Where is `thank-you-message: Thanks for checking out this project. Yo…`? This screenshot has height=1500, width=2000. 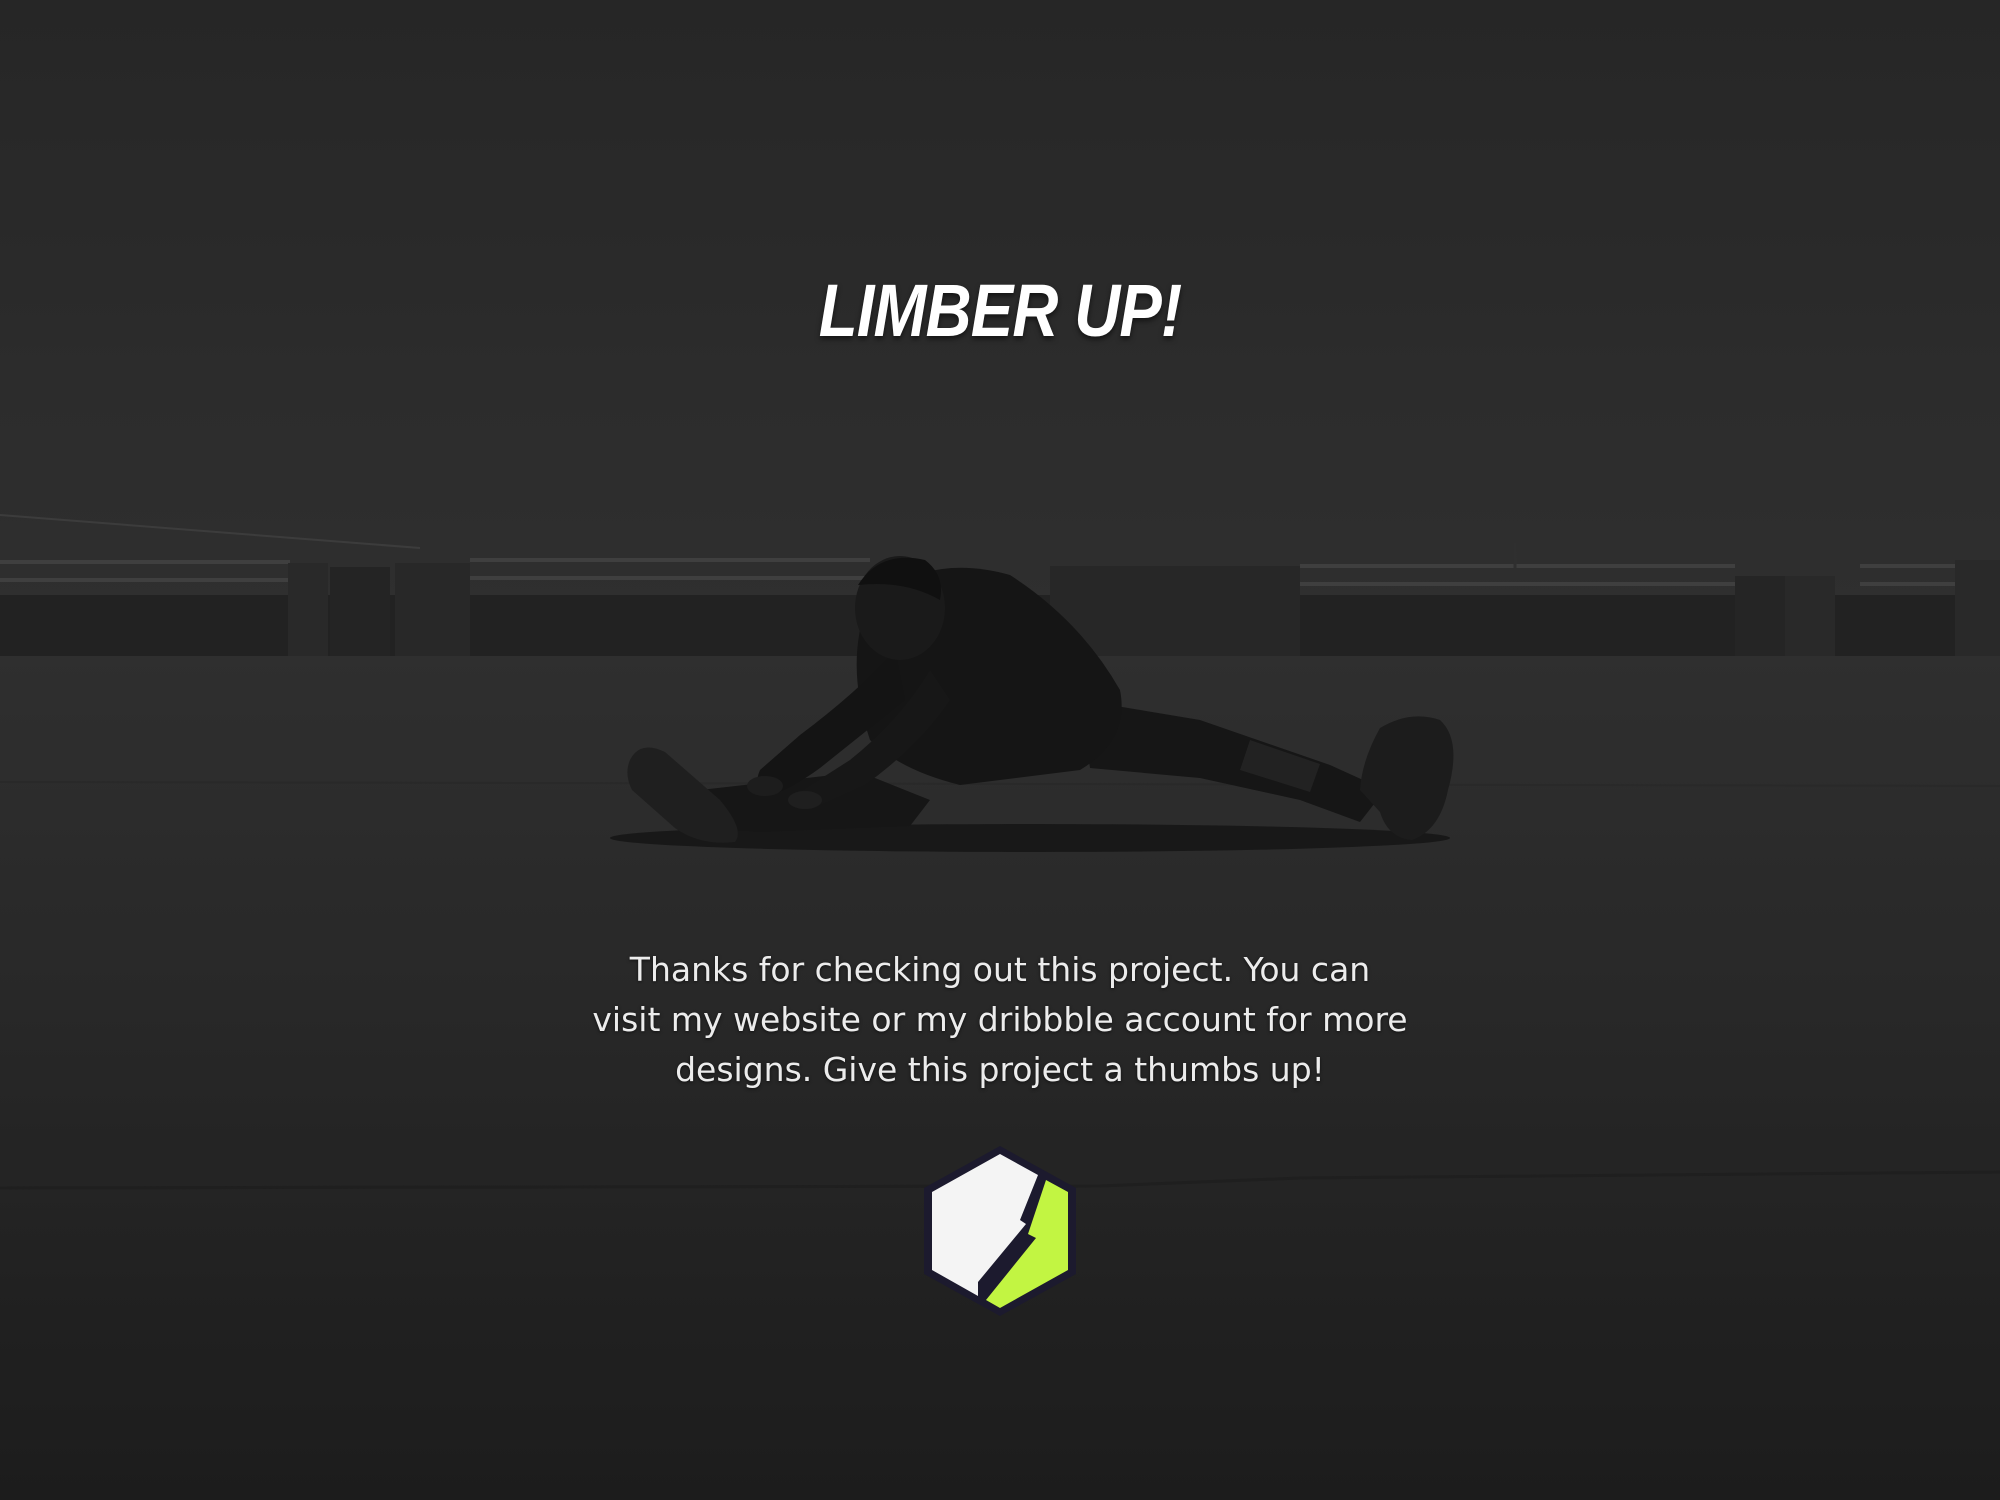 thank-you-message: Thanks for checking out this project. Yo… is located at coordinates (1000, 1020).